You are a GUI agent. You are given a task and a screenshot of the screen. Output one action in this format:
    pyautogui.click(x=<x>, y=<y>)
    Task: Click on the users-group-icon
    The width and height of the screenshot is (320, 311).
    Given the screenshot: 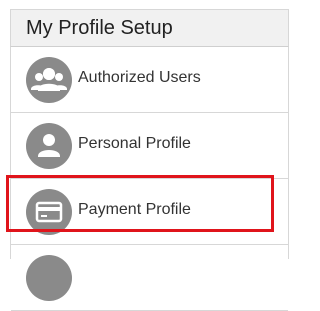 What is the action you would take?
    pyautogui.click(x=49, y=80)
    